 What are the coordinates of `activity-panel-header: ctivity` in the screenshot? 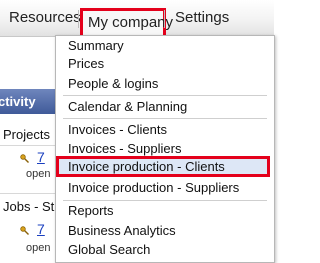 It's located at (29, 101).